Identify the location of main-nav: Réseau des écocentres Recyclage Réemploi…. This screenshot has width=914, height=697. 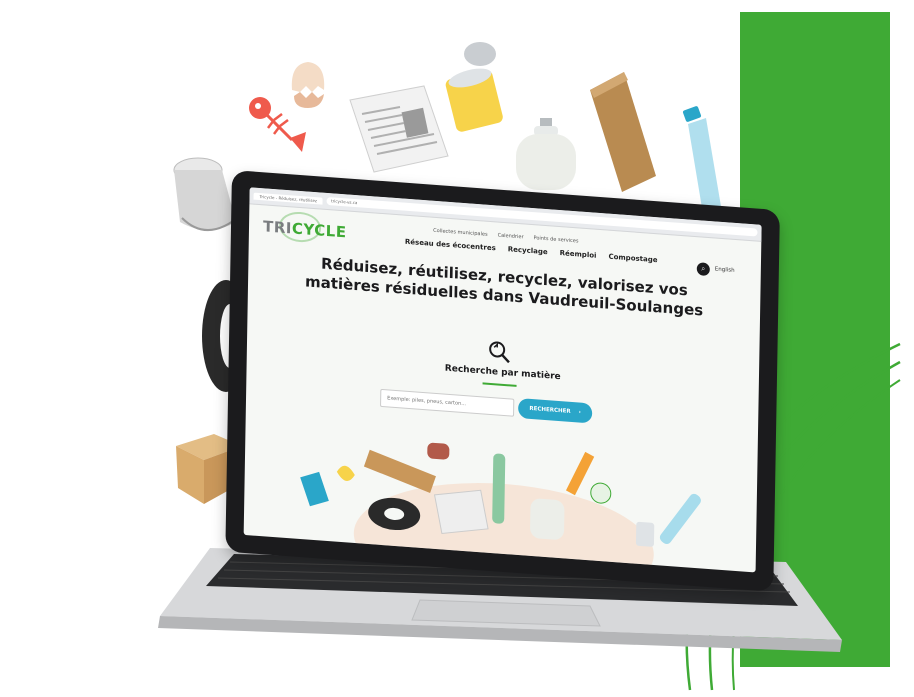
(531, 251).